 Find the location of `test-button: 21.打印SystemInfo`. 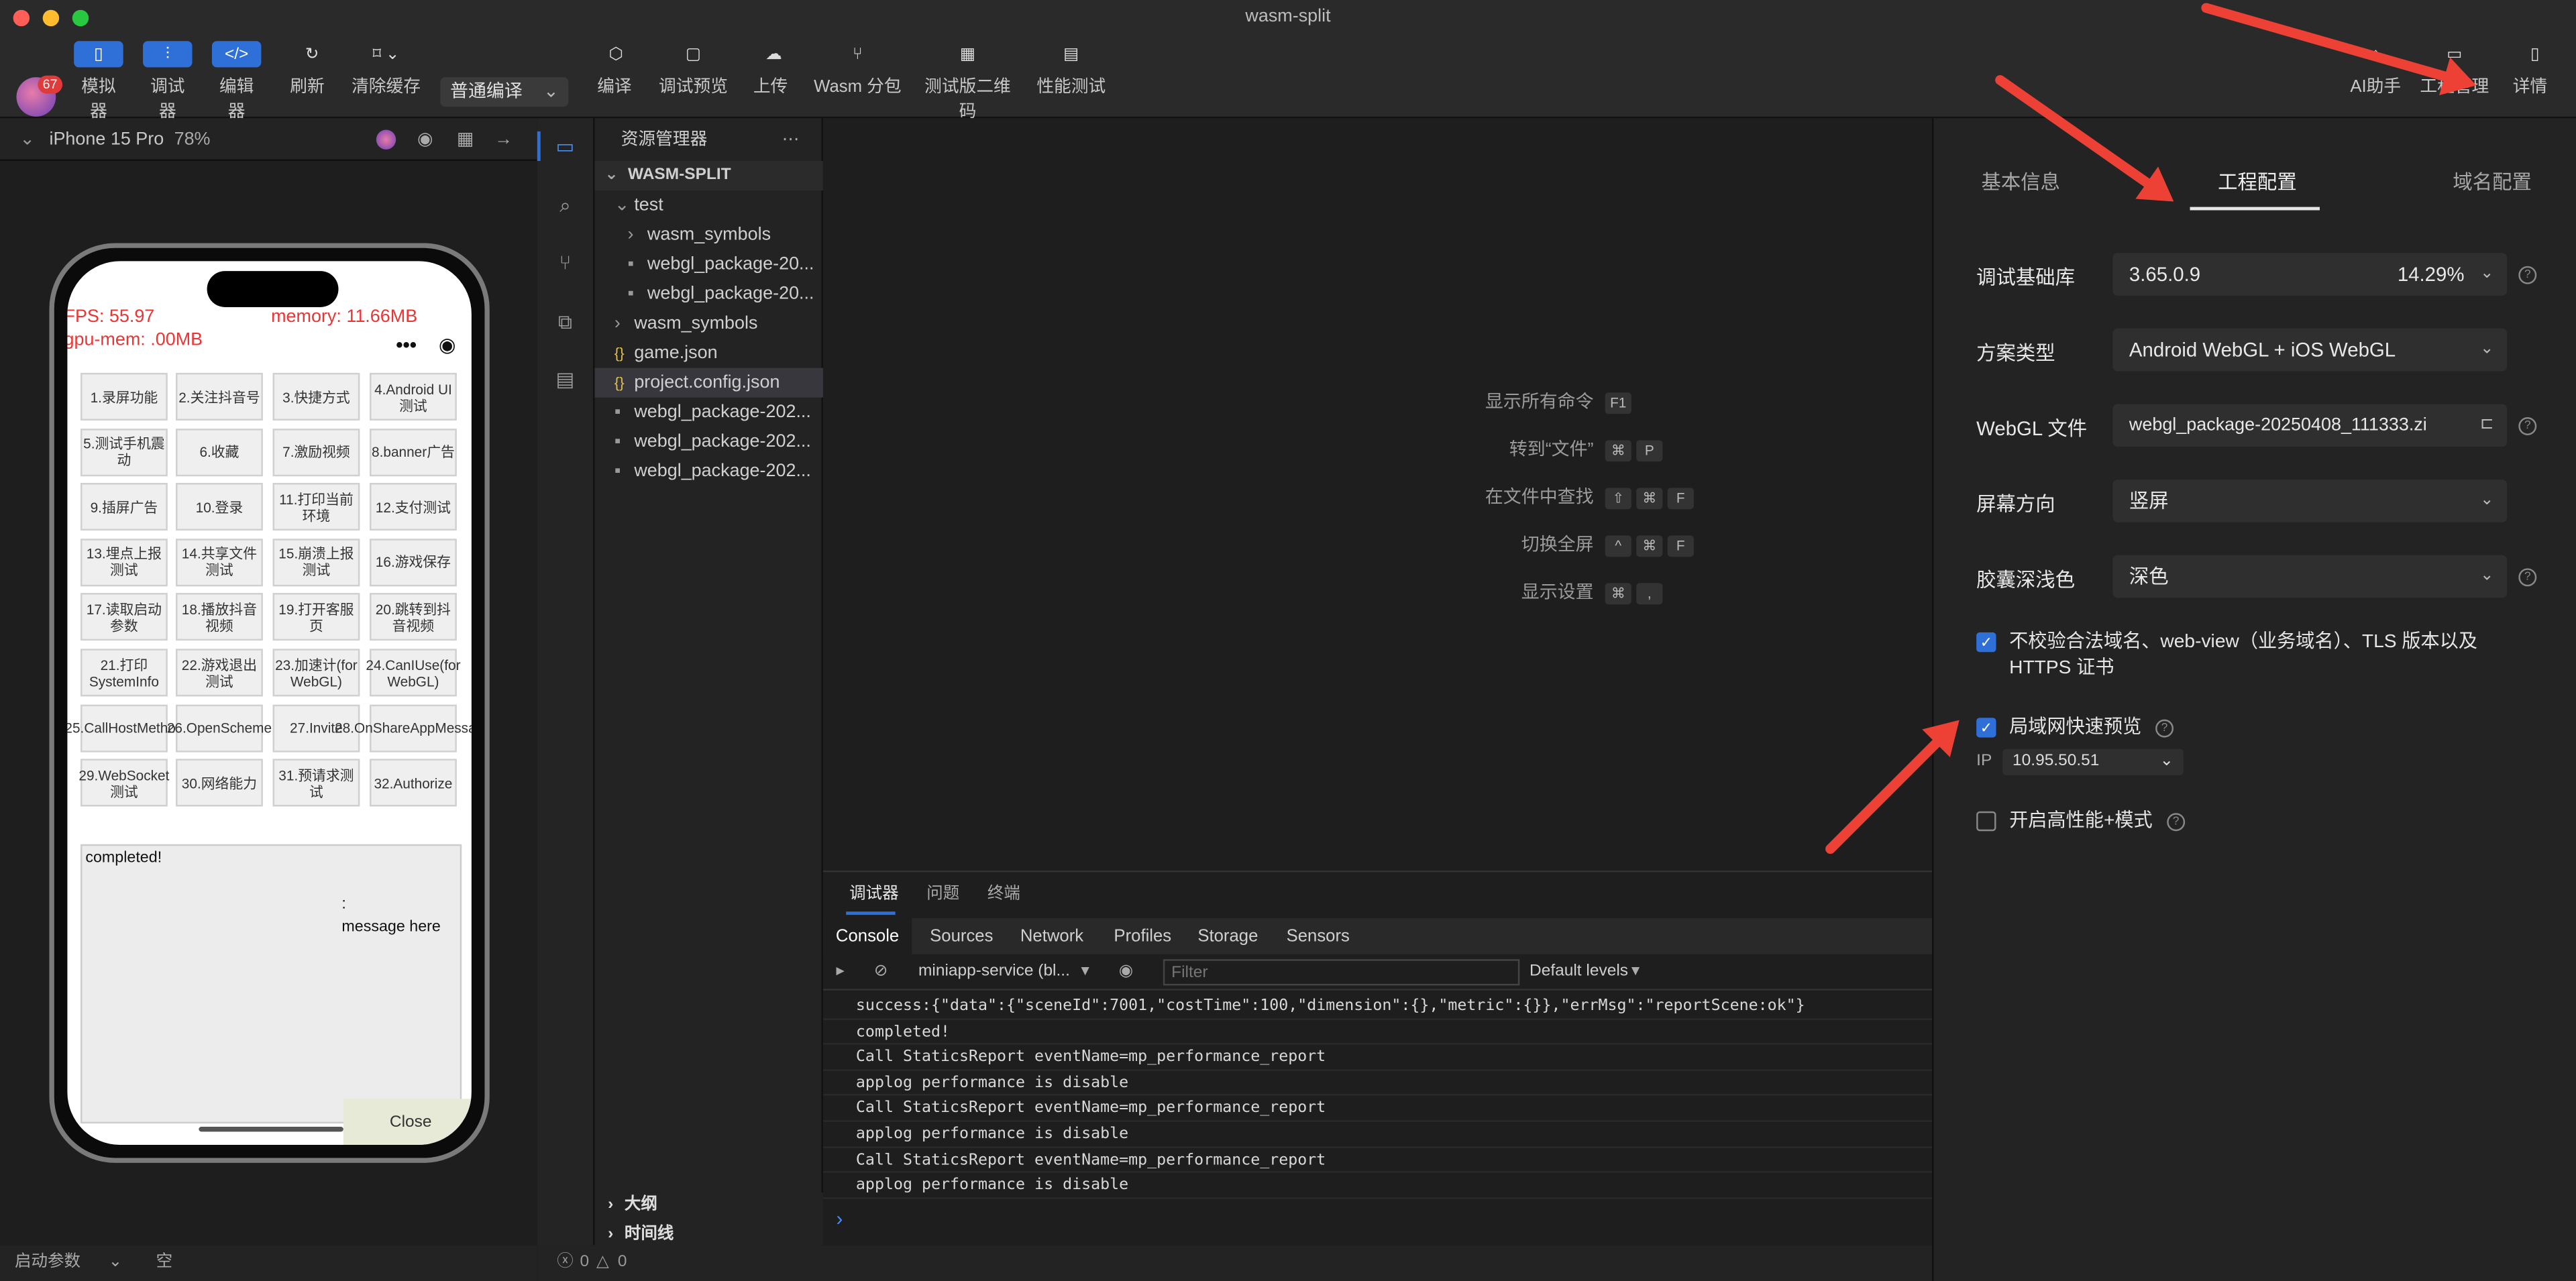

test-button: 21.打印SystemInfo is located at coordinates (124, 673).